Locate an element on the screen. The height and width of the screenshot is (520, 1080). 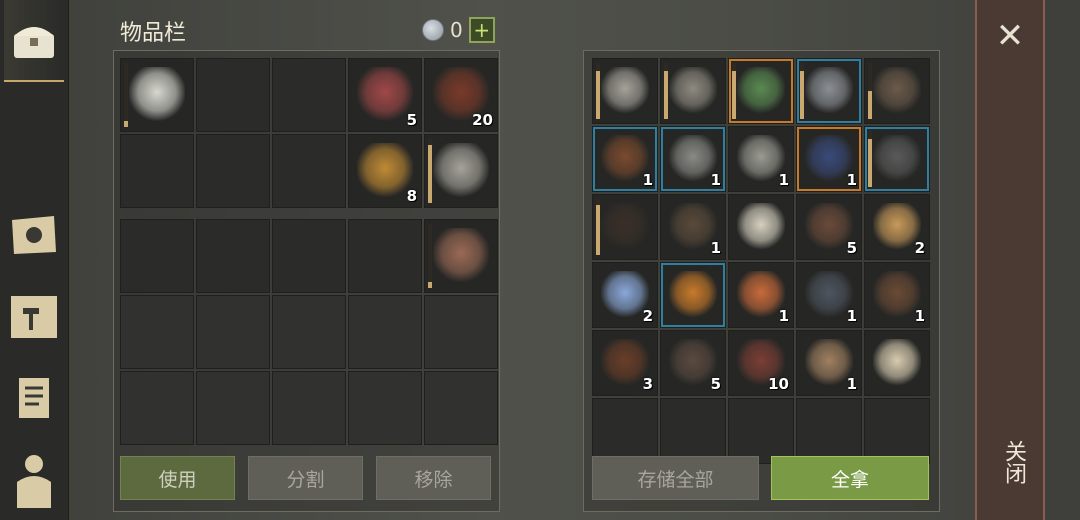
currency: 0 + is located at coordinates (458, 30).